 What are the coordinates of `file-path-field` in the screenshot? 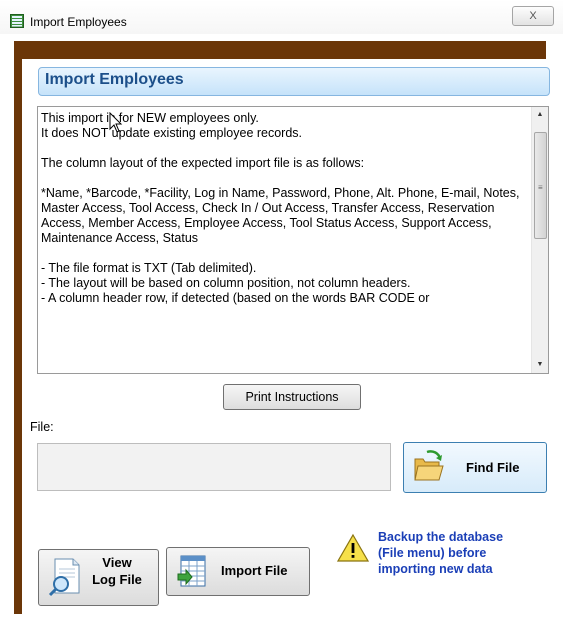 It's located at (214, 467).